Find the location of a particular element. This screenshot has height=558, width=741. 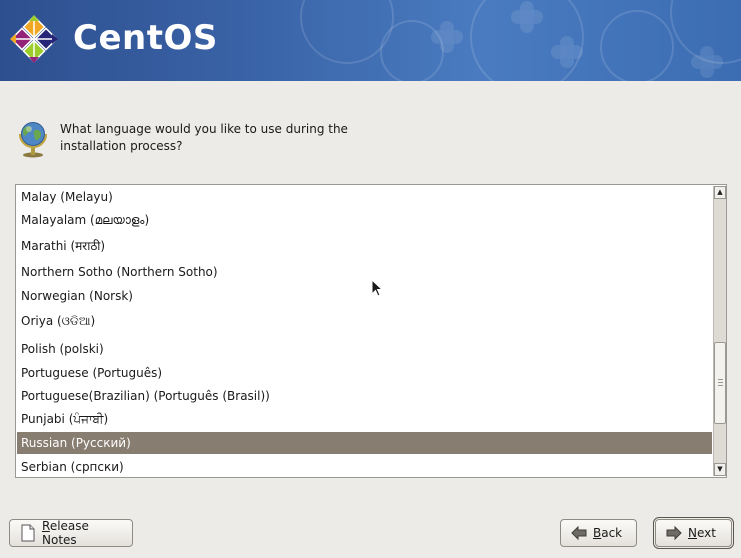

centos-banner: CentOS is located at coordinates (370, 40).